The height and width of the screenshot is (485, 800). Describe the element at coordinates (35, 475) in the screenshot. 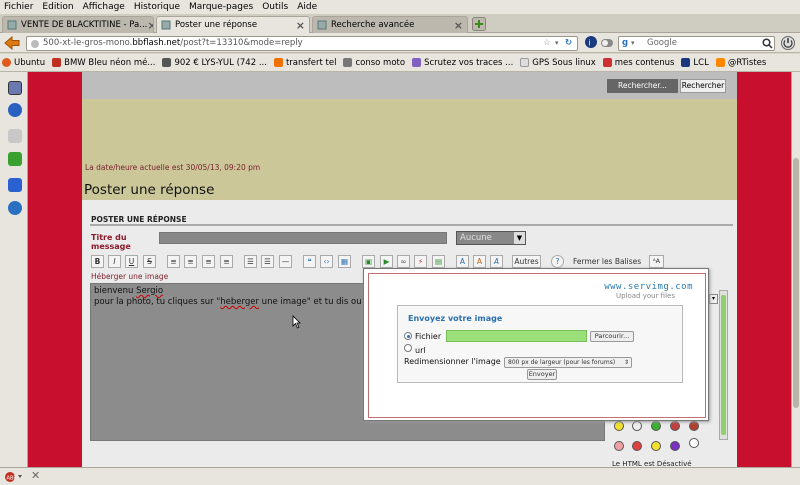

I see `close-addon-bar-icon: ✕` at that location.